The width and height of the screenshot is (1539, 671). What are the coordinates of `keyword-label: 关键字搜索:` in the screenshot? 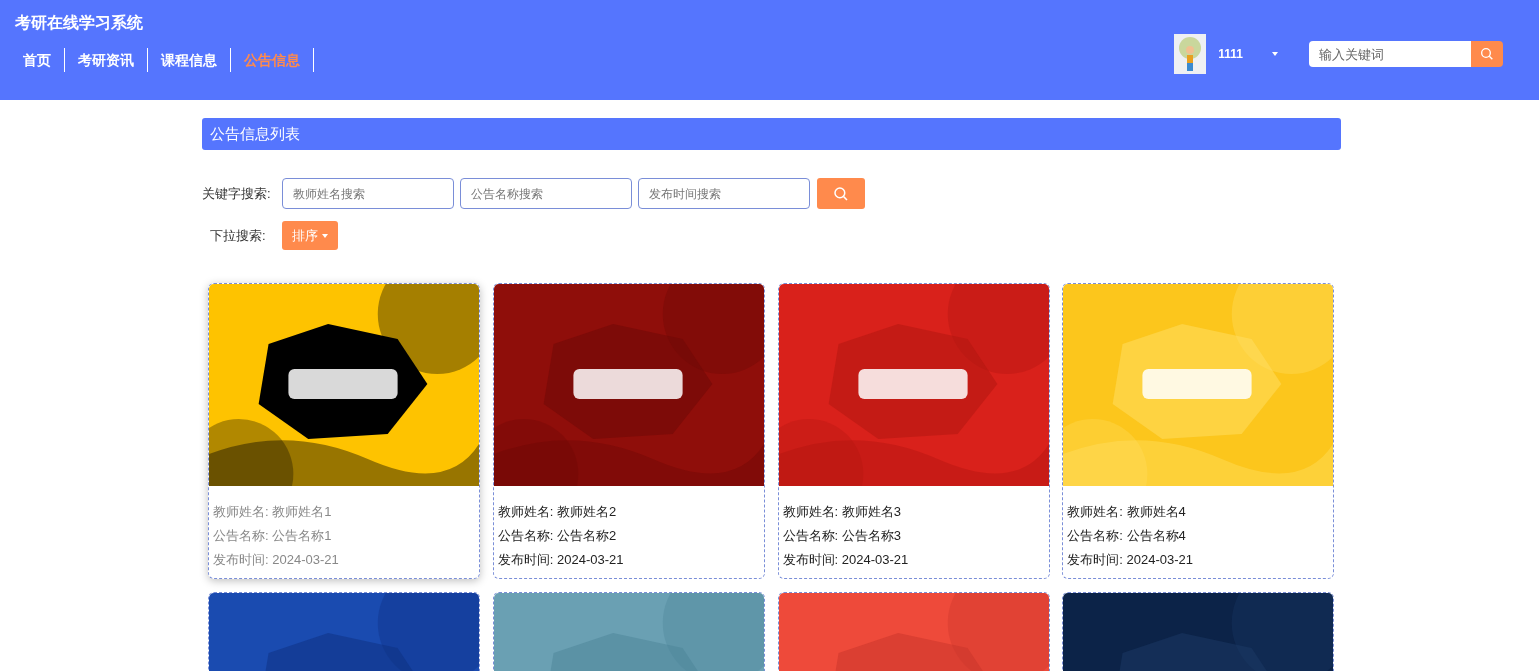 It's located at (237, 193).